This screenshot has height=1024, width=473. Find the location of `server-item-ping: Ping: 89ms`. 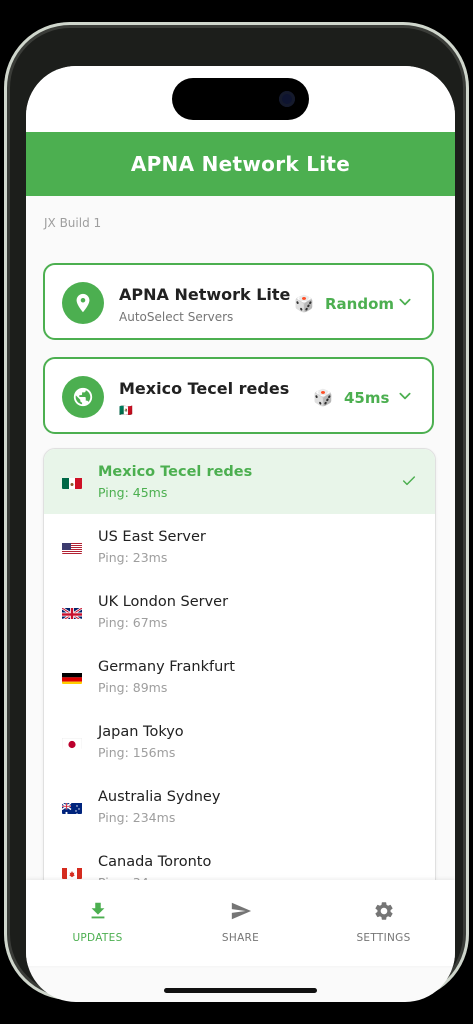

server-item-ping: Ping: 89ms is located at coordinates (133, 687).